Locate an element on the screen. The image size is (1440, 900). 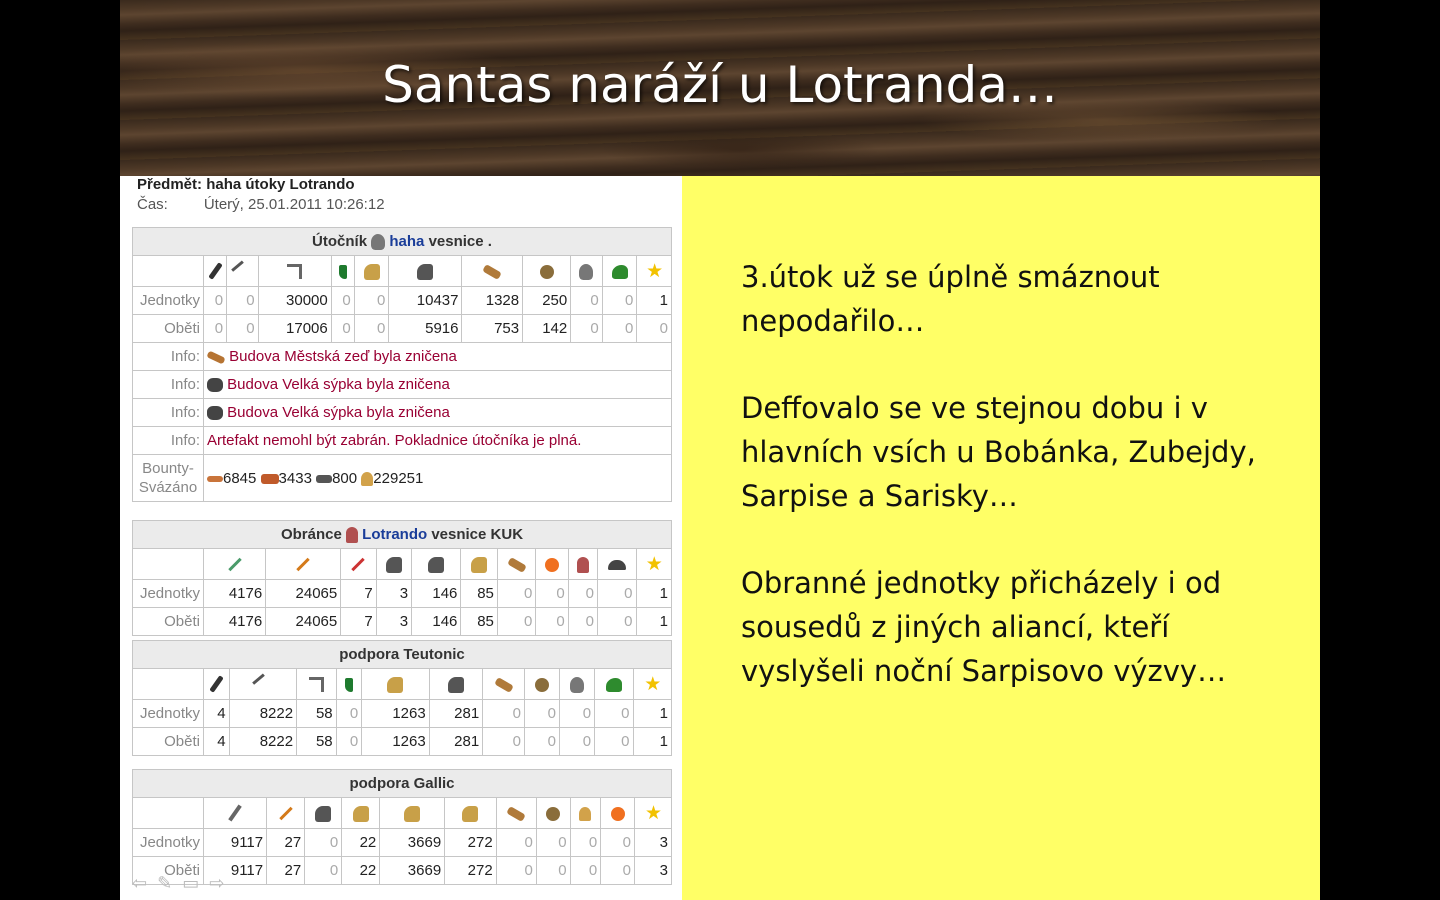
teutonic-unit-icons: ★ is located at coordinates (402, 684).